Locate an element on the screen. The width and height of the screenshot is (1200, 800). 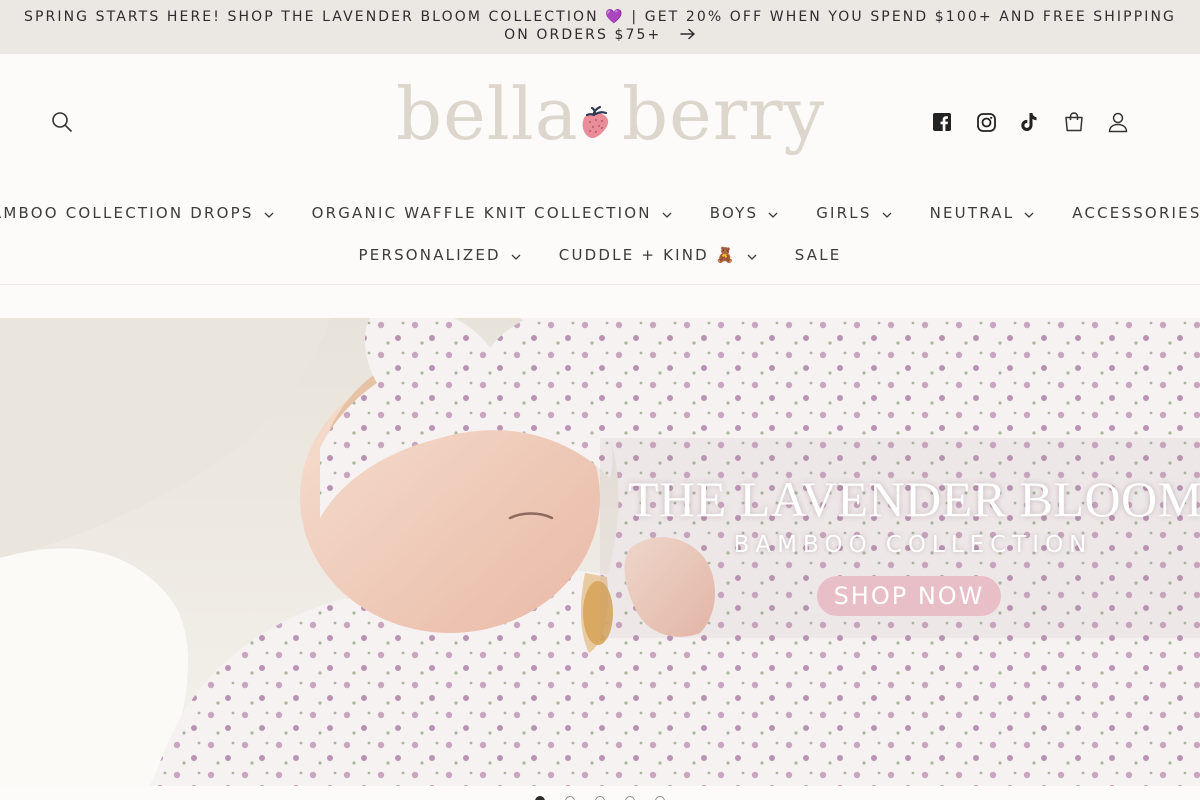
hero-subtitle: BAMBOO COLLECTION is located at coordinates (913, 545).